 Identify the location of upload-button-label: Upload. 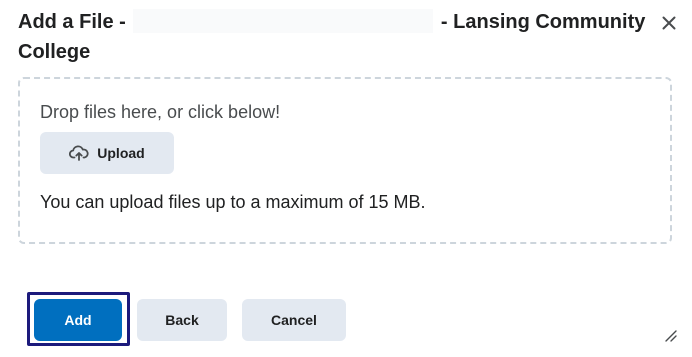
(121, 153).